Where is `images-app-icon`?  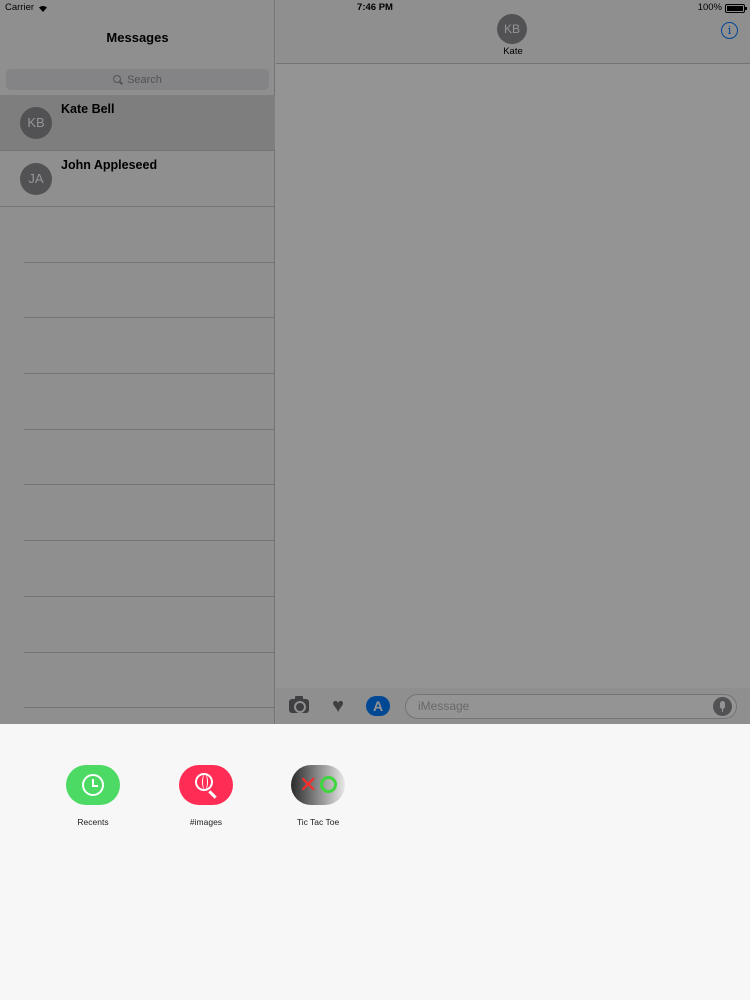 images-app-icon is located at coordinates (206, 785).